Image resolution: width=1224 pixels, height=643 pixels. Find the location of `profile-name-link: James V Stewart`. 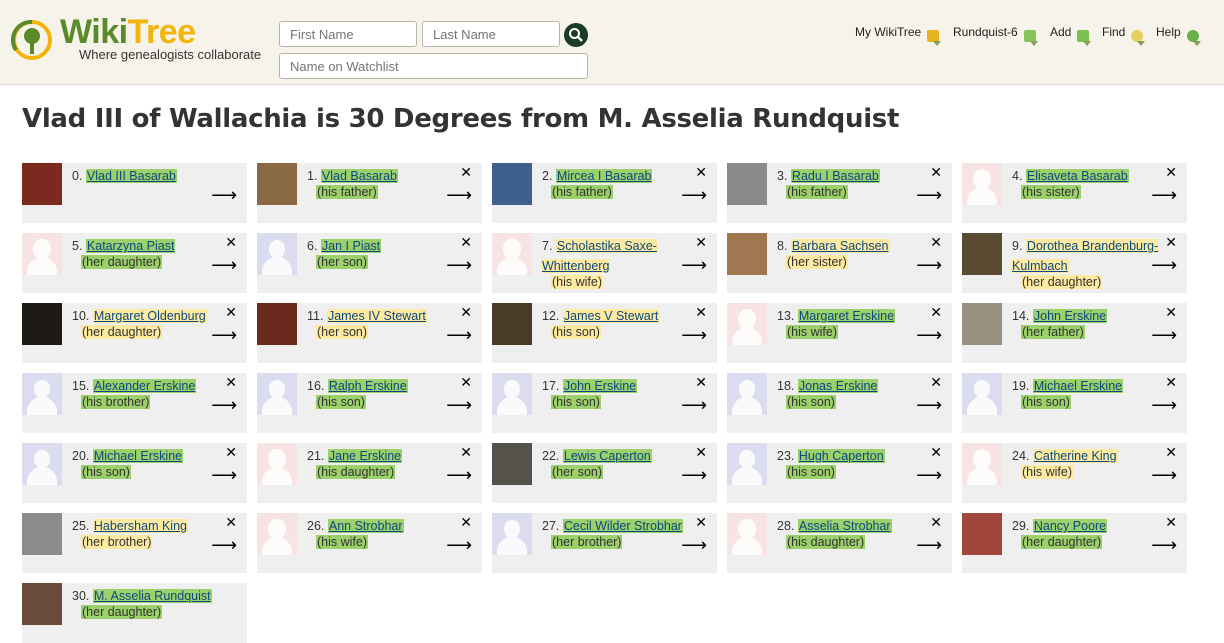

profile-name-link: James V Stewart is located at coordinates (611, 316).